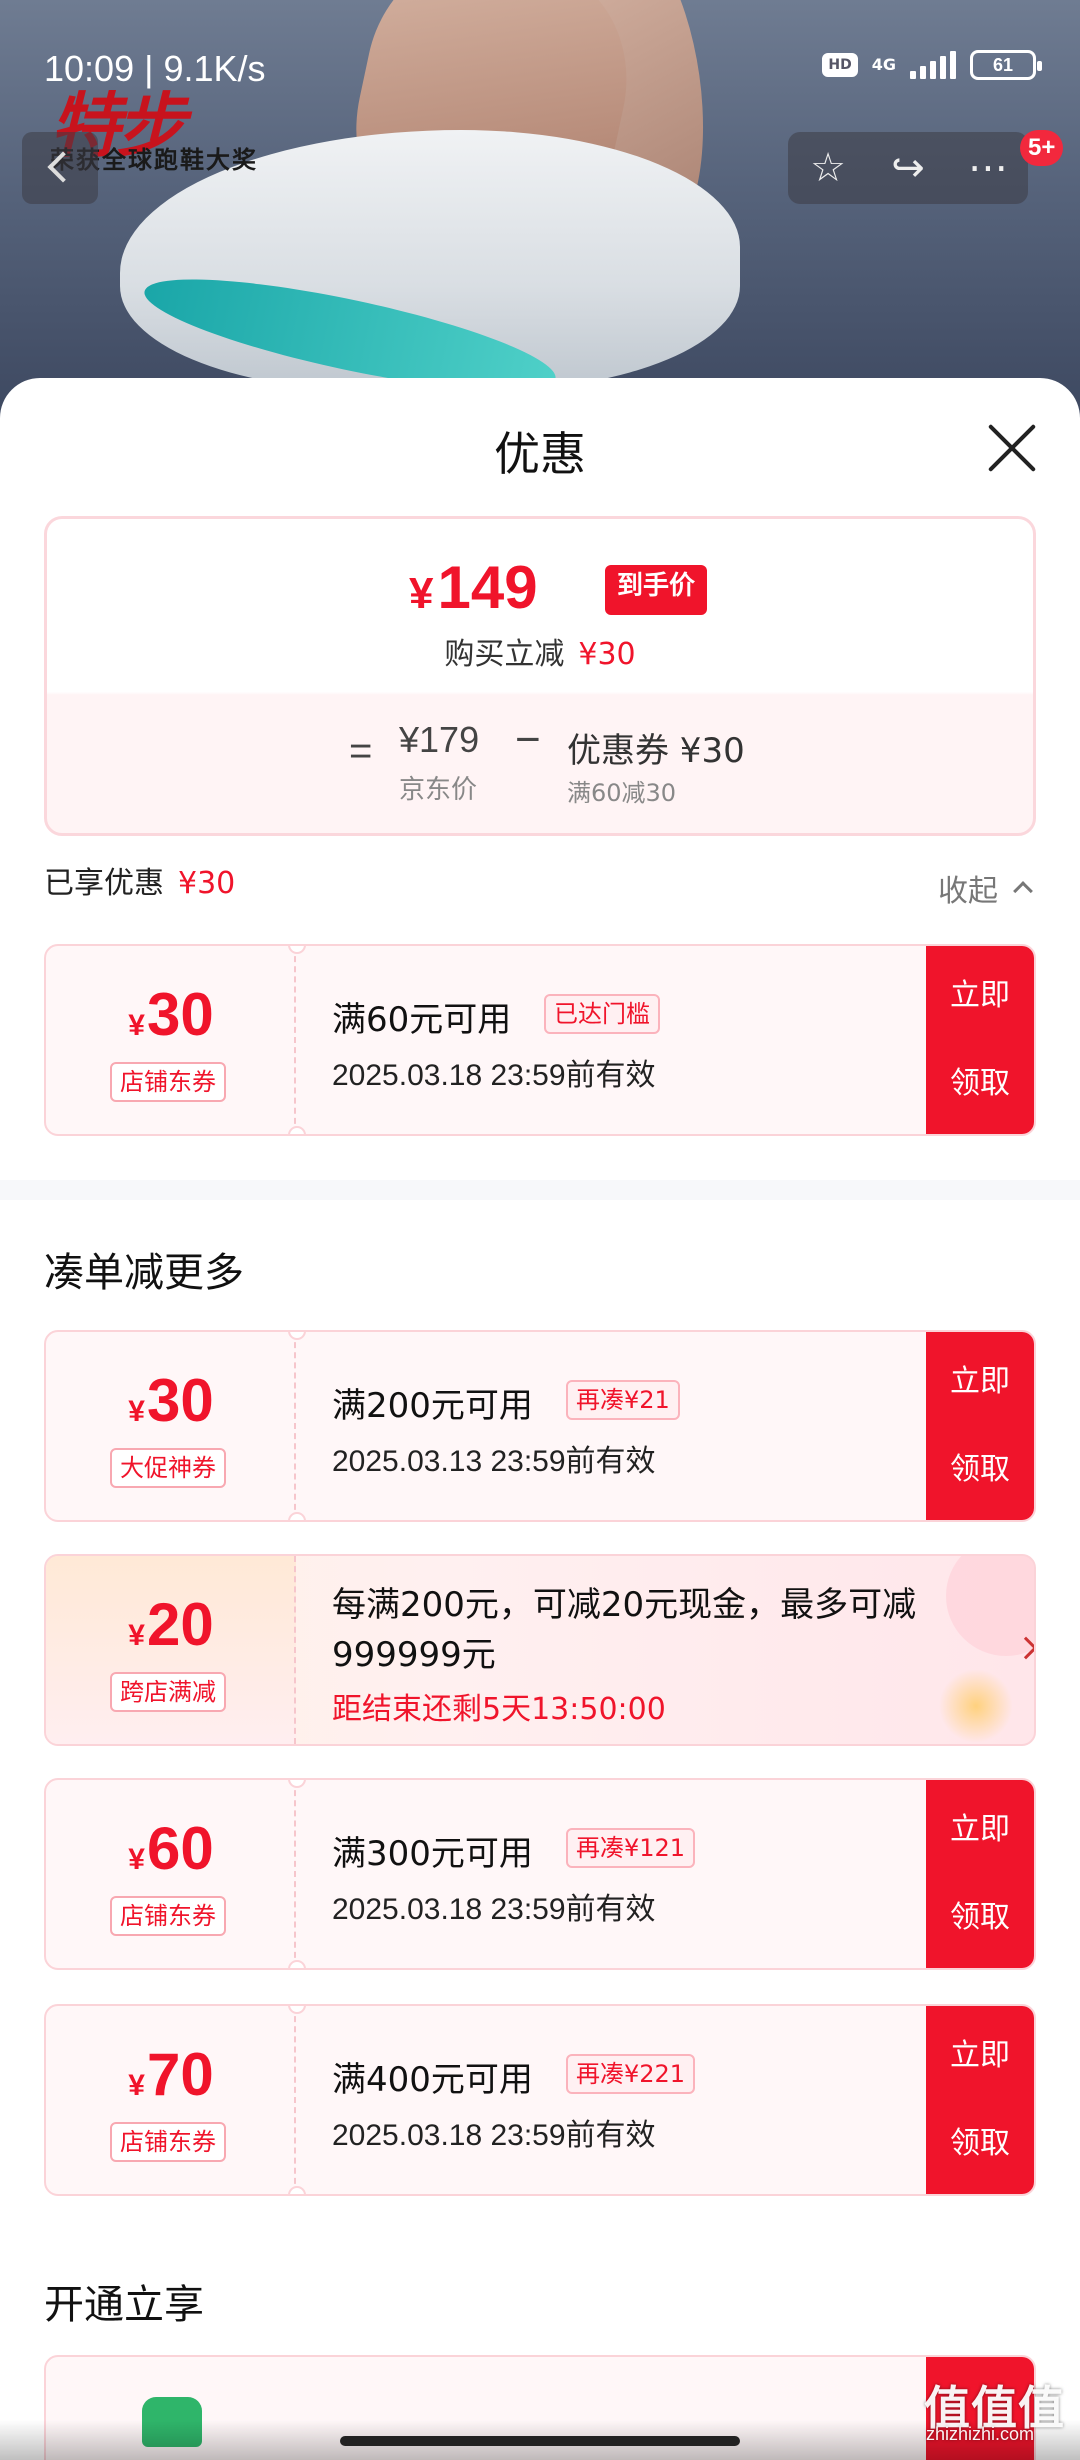  What do you see at coordinates (155, 68) in the screenshot?
I see `status-time: 10:09 | 9.1K/s` at bounding box center [155, 68].